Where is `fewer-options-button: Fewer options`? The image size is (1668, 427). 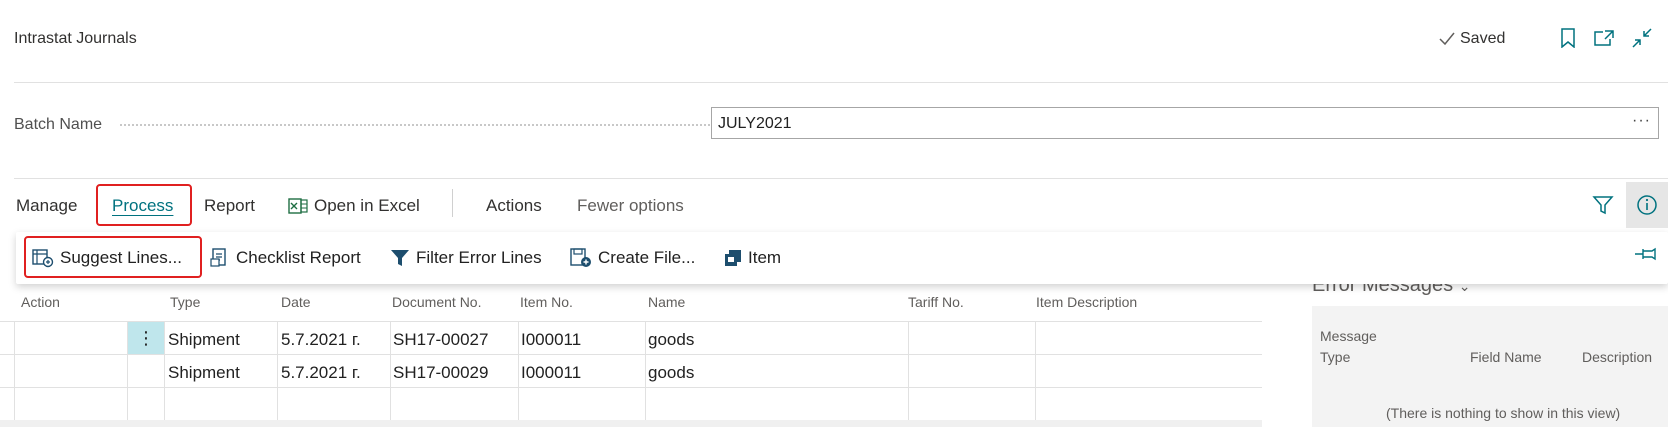 fewer-options-button: Fewer options is located at coordinates (630, 206).